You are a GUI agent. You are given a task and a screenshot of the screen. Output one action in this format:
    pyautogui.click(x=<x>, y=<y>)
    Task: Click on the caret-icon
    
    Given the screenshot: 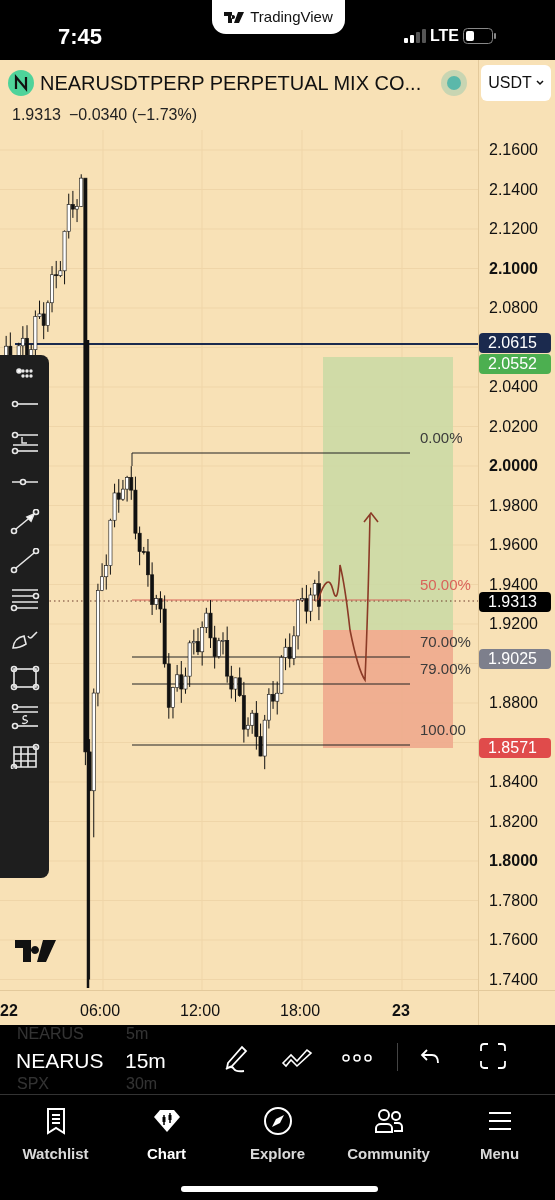 What is the action you would take?
    pyautogui.click(x=539, y=83)
    